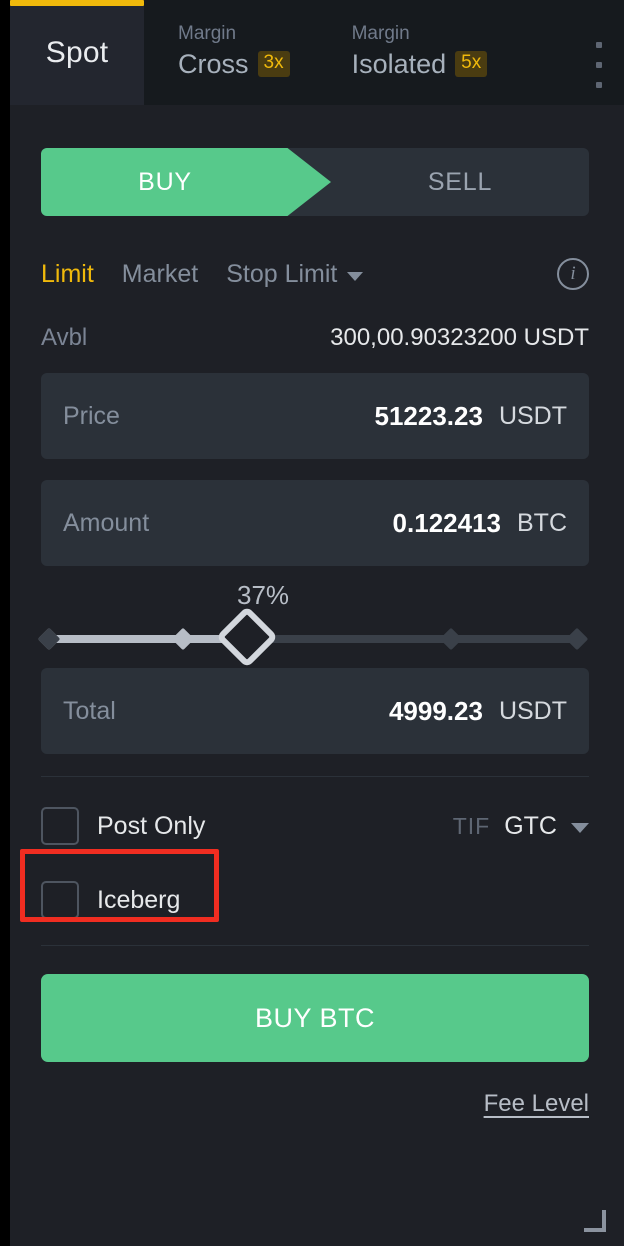 Image resolution: width=624 pixels, height=1246 pixels. What do you see at coordinates (315, 711) in the screenshot?
I see `total-input: Total 4999.23 USDT` at bounding box center [315, 711].